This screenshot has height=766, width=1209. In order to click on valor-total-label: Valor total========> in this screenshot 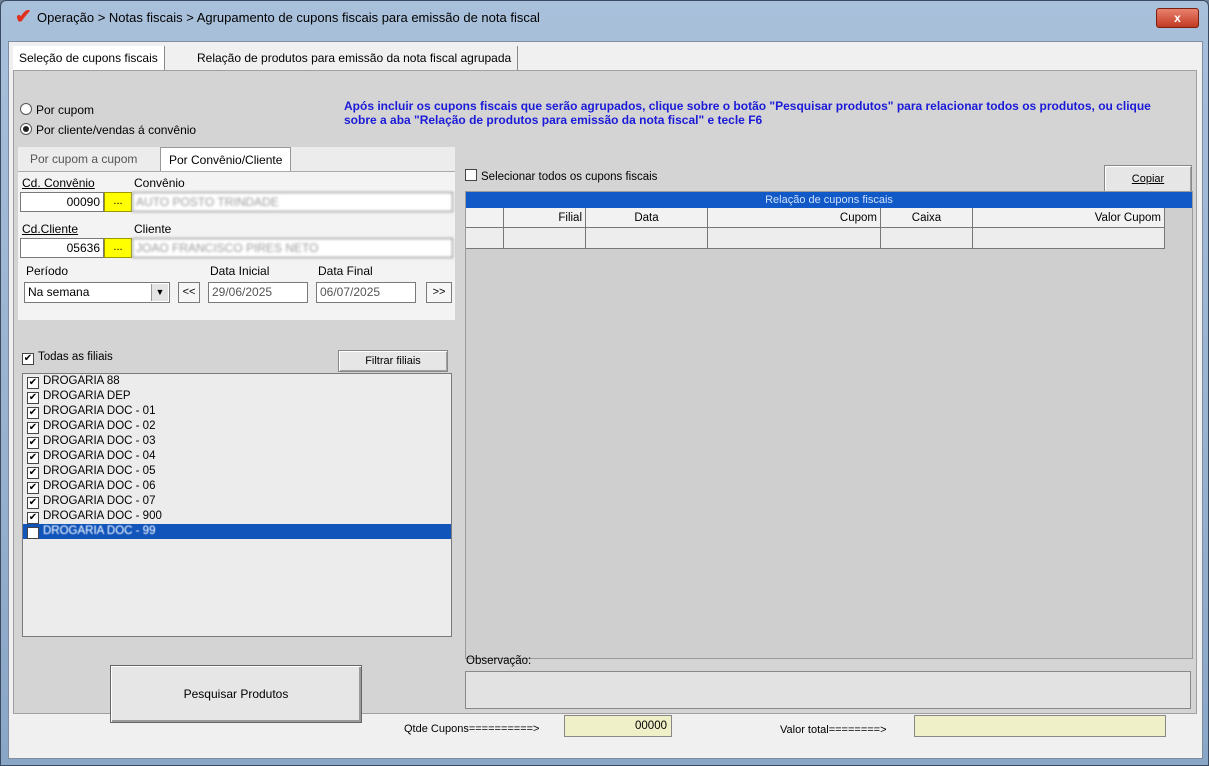, I will do `click(833, 730)`.